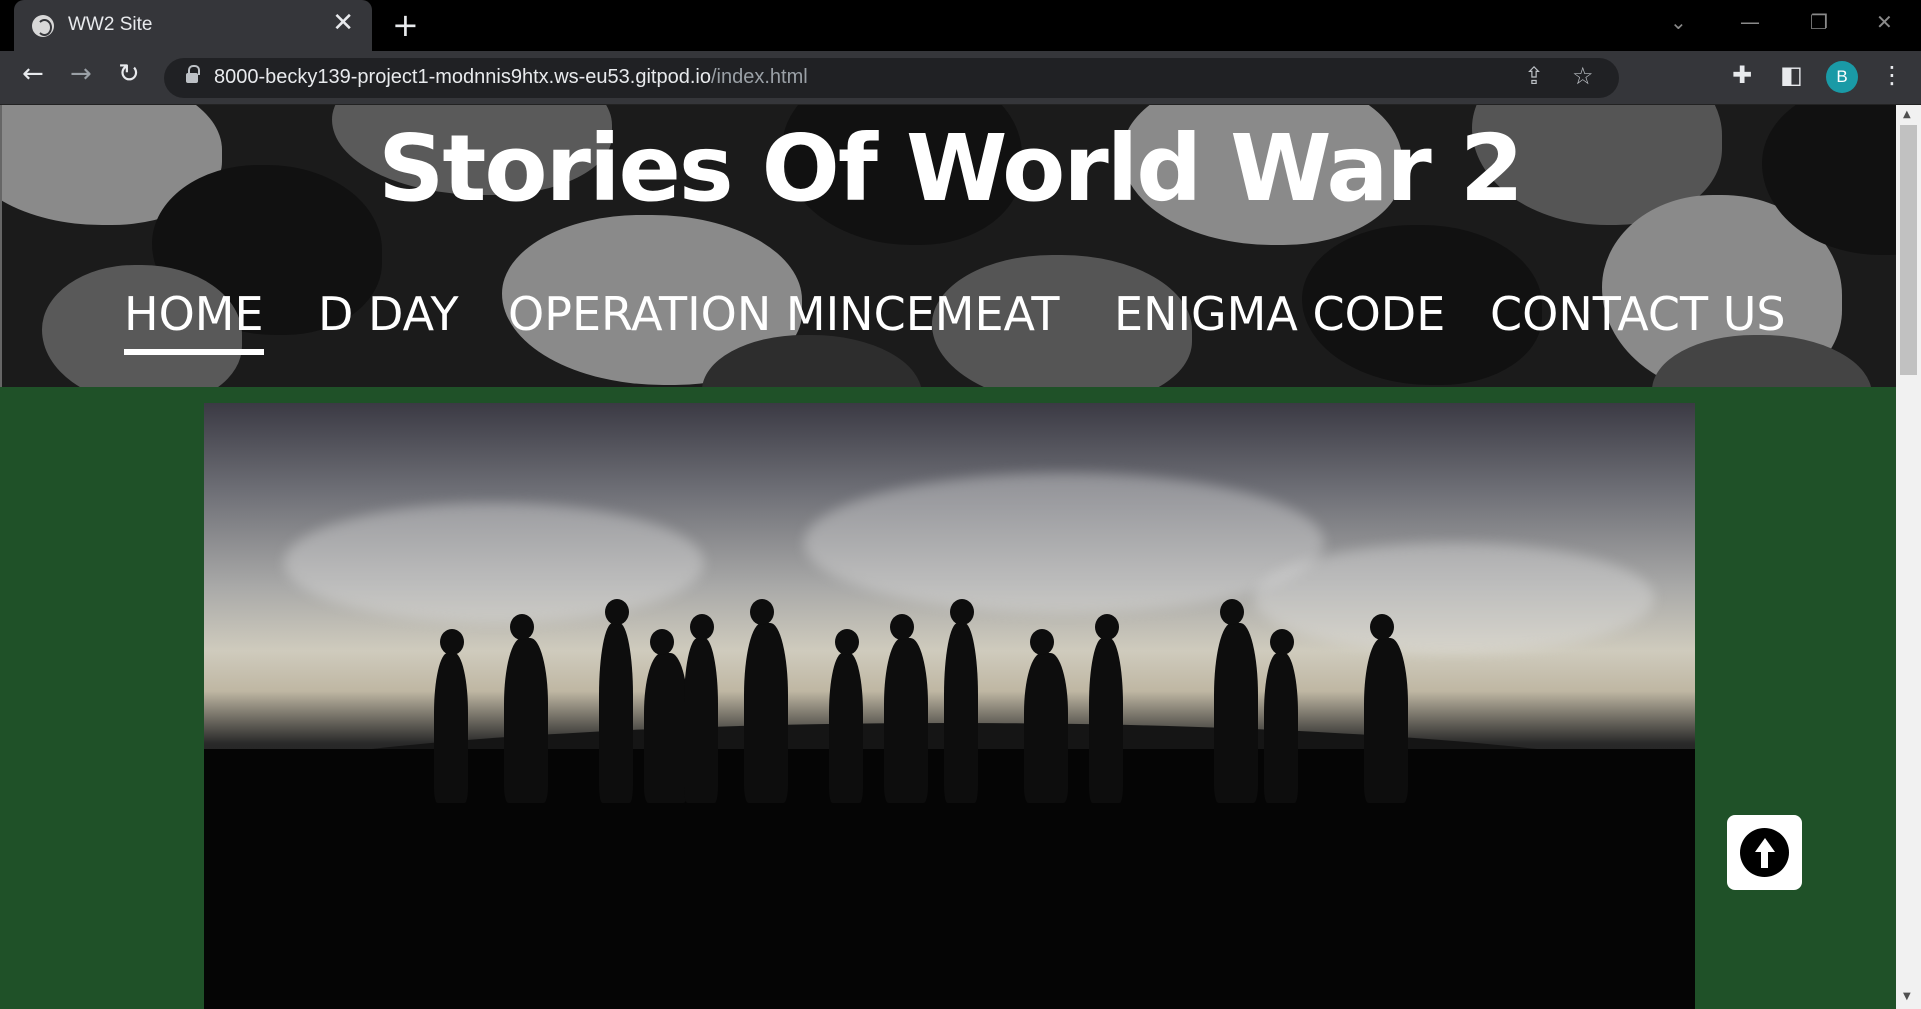 The image size is (1921, 1009). I want to click on arrow-up-circle-icon, so click(1764, 852).